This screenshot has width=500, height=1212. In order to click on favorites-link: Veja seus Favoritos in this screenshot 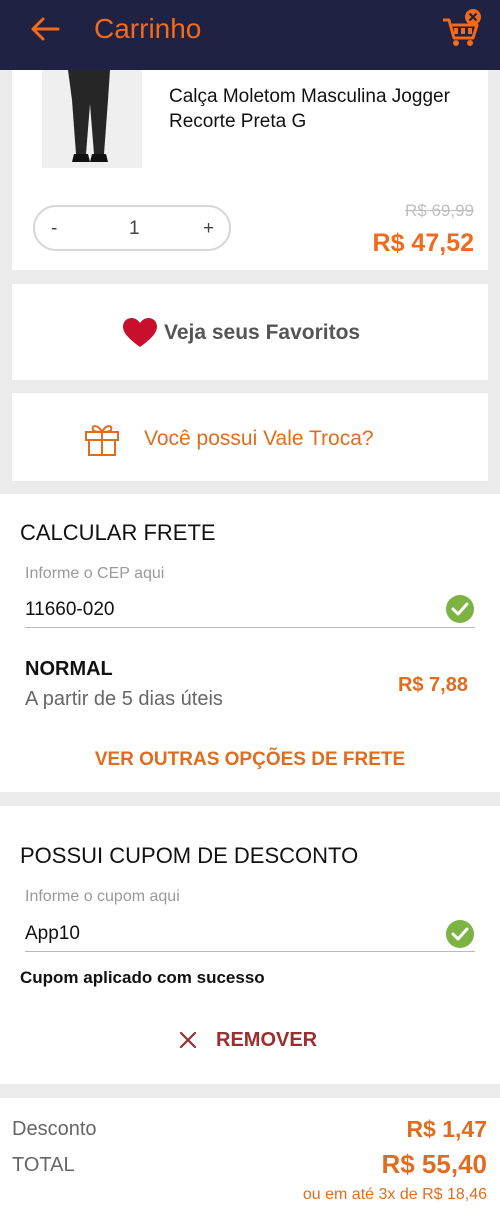, I will do `click(241, 333)`.